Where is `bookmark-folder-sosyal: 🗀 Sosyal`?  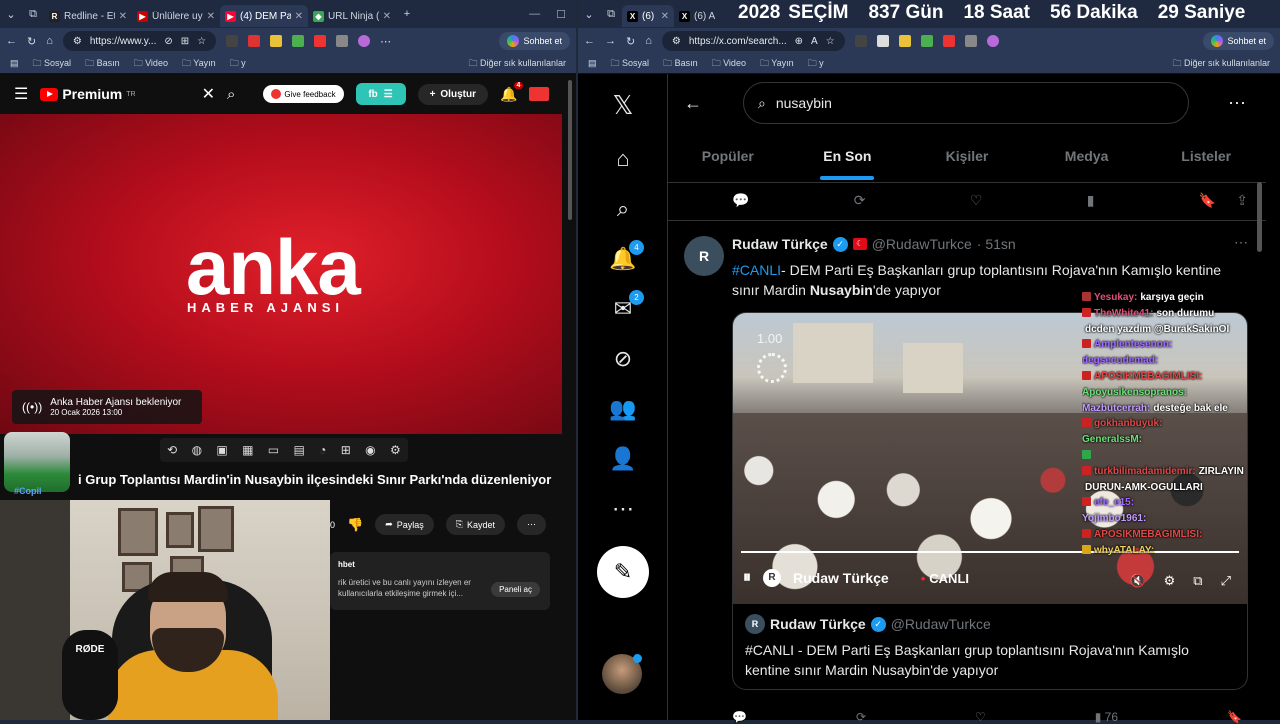 bookmark-folder-sosyal: 🗀 Sosyal is located at coordinates (52, 64).